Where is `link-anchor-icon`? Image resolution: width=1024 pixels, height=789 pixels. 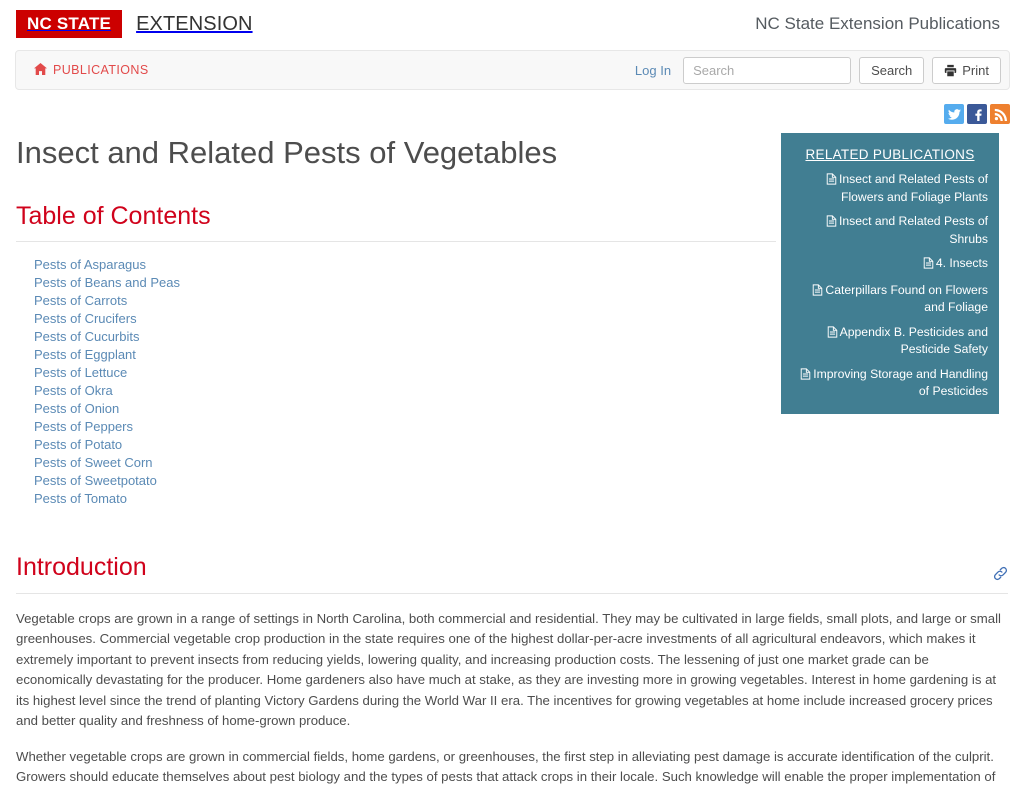
link-anchor-icon is located at coordinates (1000, 575).